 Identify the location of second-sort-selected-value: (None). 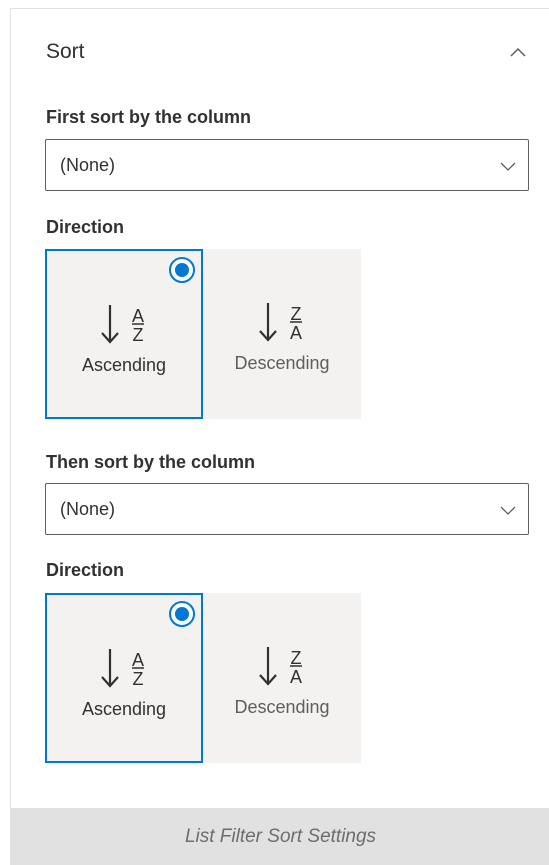
(88, 508).